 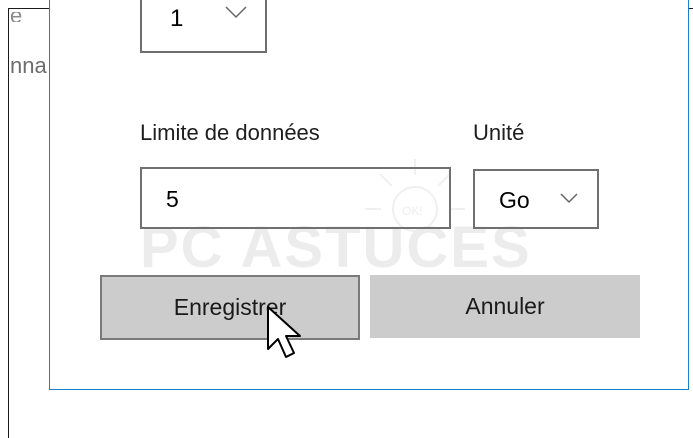 What do you see at coordinates (284, 332) in the screenshot?
I see `mouse-pointer-icon` at bounding box center [284, 332].